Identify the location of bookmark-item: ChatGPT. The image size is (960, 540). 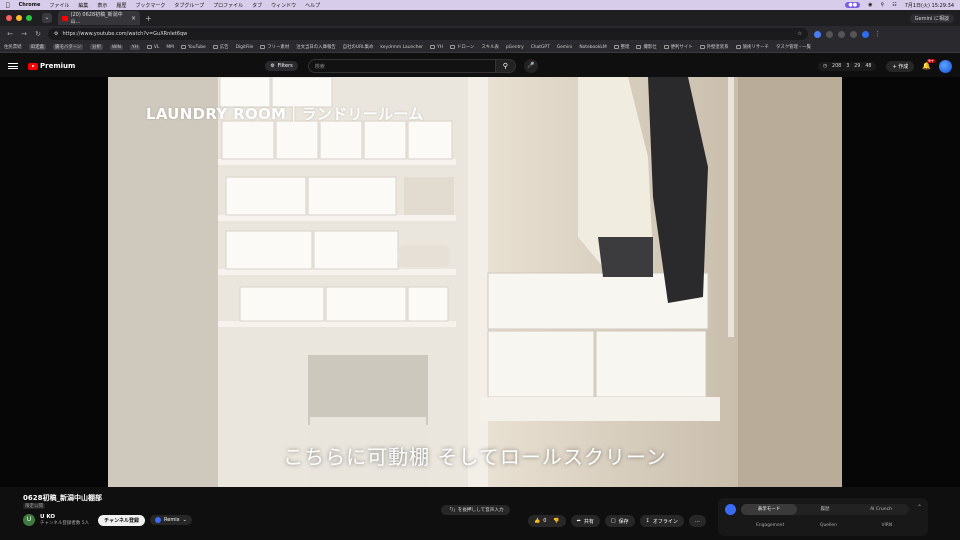
(540, 47).